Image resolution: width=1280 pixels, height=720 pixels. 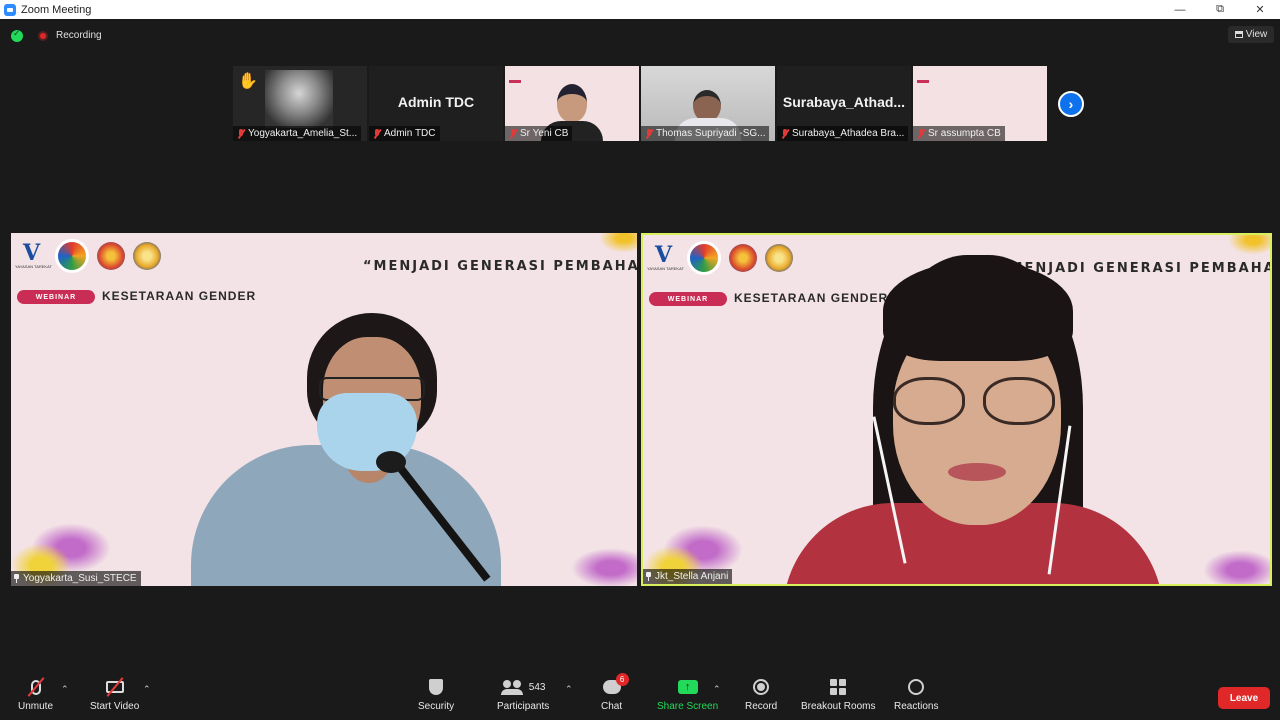 I want to click on speaker-glasses-left, so click(x=929, y=401).